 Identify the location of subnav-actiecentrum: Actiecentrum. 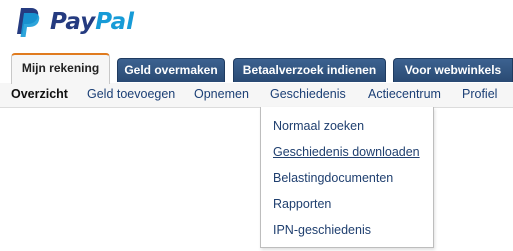
(404, 95).